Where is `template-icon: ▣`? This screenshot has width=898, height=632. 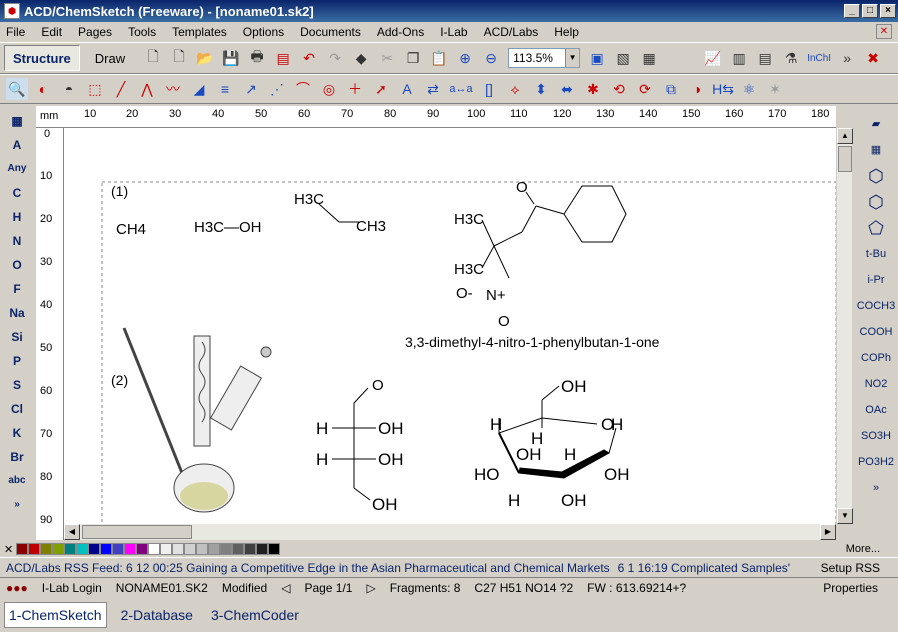
template-icon: ▣ is located at coordinates (597, 58).